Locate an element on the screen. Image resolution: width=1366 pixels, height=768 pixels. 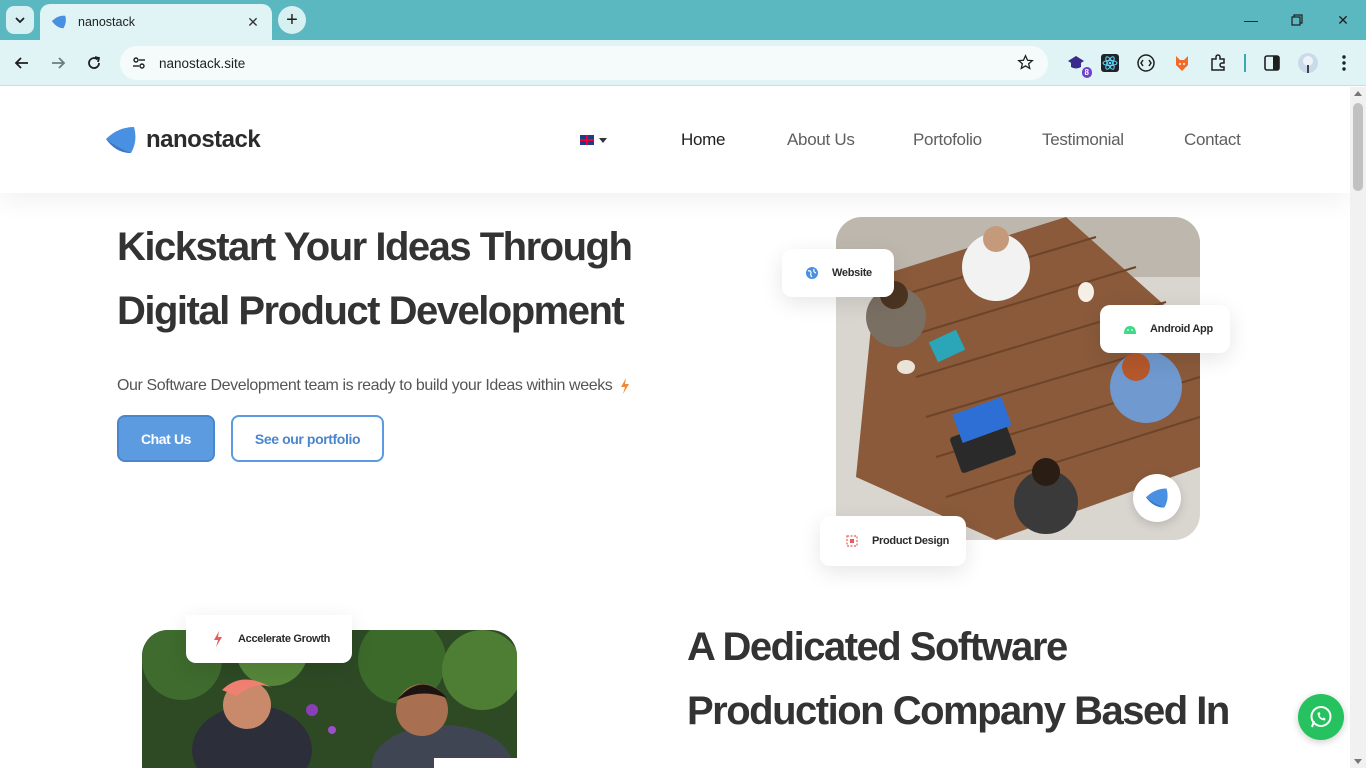
scrollbar-thumb is located at coordinates (1358, 147).